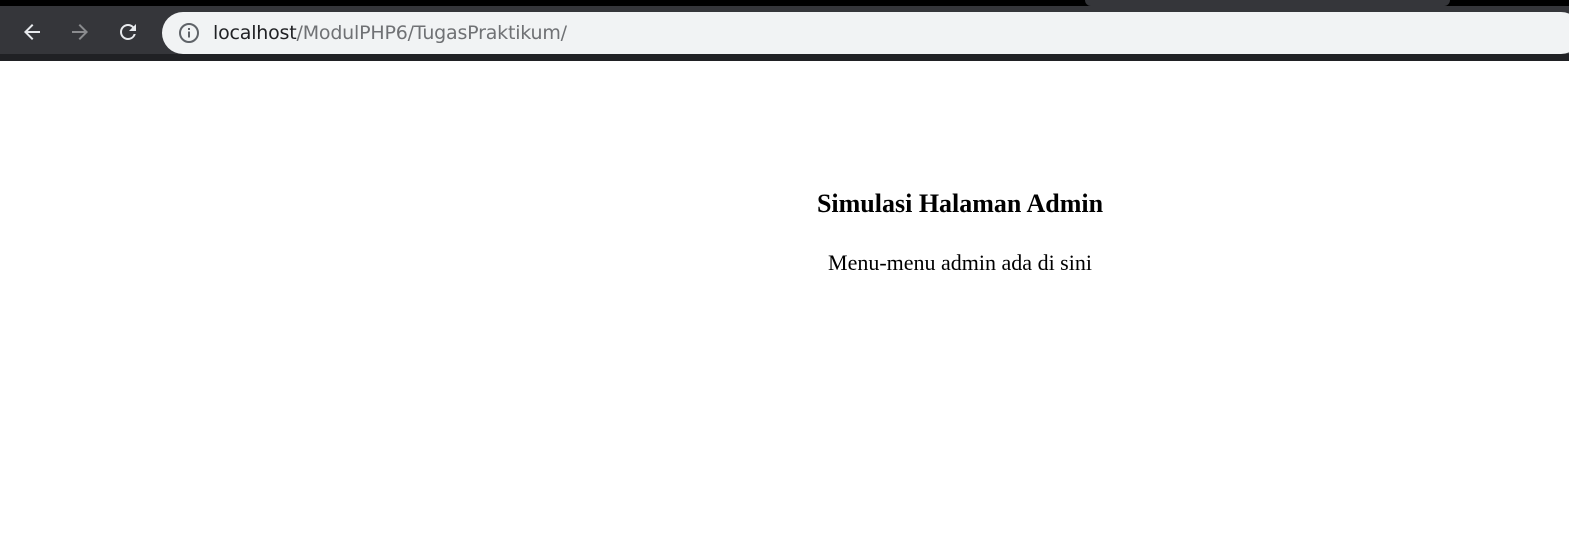  Describe the element at coordinates (255, 33) in the screenshot. I see `url-host: localhost` at that location.